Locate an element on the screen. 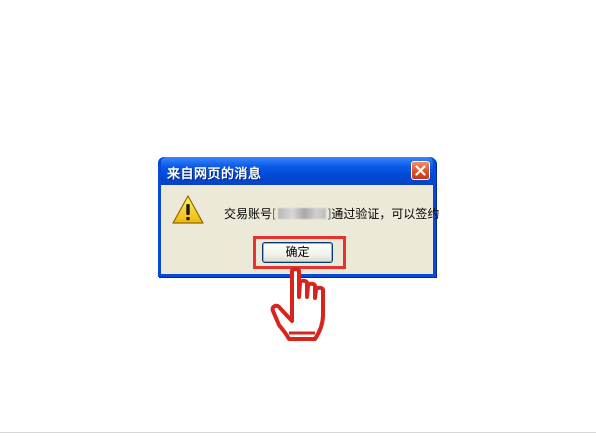 Image resolution: width=596 pixels, height=436 pixels. close-icon is located at coordinates (420, 170).